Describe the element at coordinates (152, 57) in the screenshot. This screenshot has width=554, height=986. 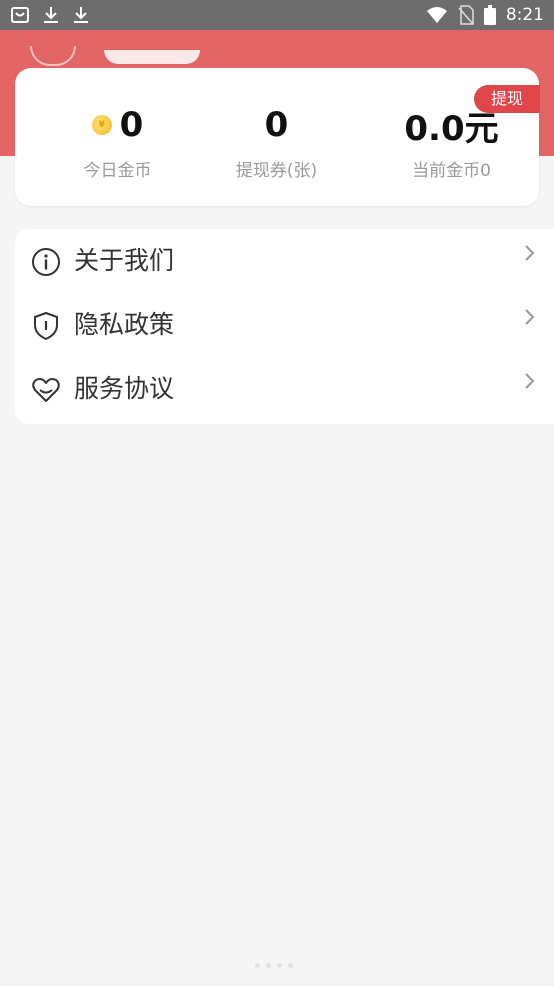
I see `username-pill` at that location.